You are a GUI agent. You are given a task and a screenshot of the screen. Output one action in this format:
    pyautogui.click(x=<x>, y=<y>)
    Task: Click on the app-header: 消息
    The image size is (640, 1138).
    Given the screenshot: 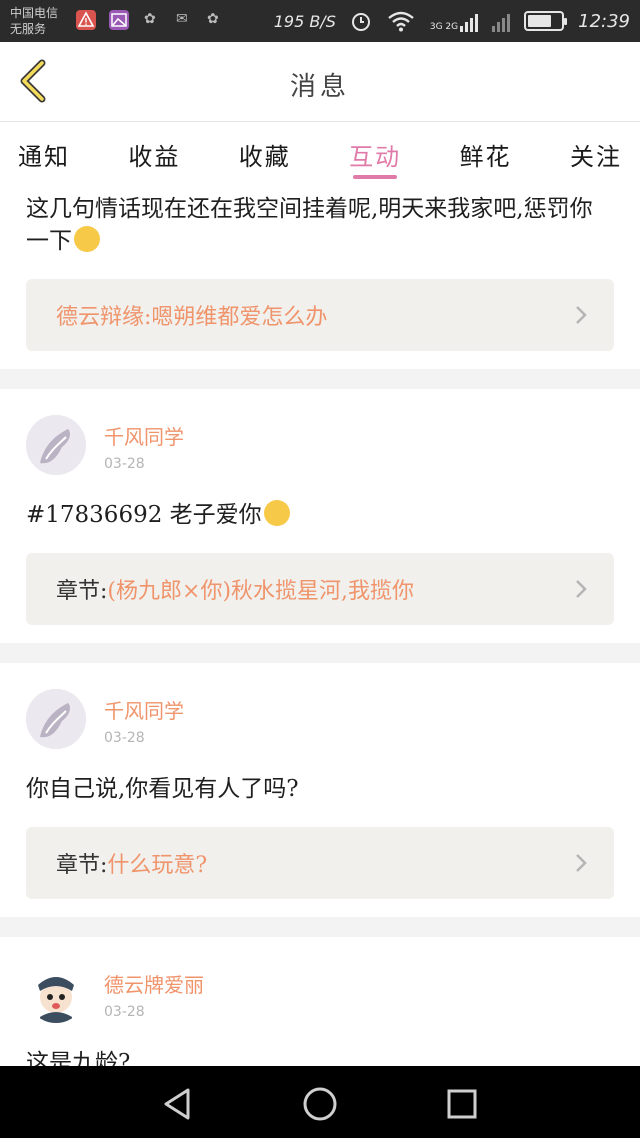 What is the action you would take?
    pyautogui.click(x=320, y=82)
    